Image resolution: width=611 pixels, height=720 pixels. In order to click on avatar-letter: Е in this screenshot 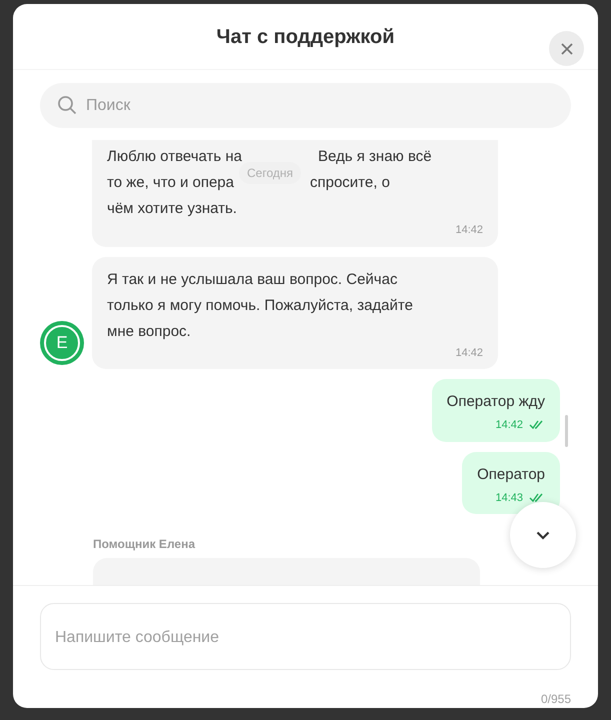, I will do `click(62, 343)`.